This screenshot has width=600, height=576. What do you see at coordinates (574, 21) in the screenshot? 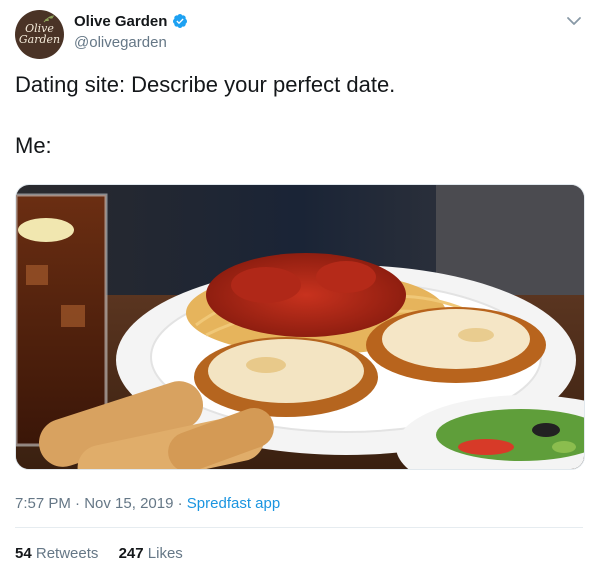
I see `chevron-down-icon` at bounding box center [574, 21].